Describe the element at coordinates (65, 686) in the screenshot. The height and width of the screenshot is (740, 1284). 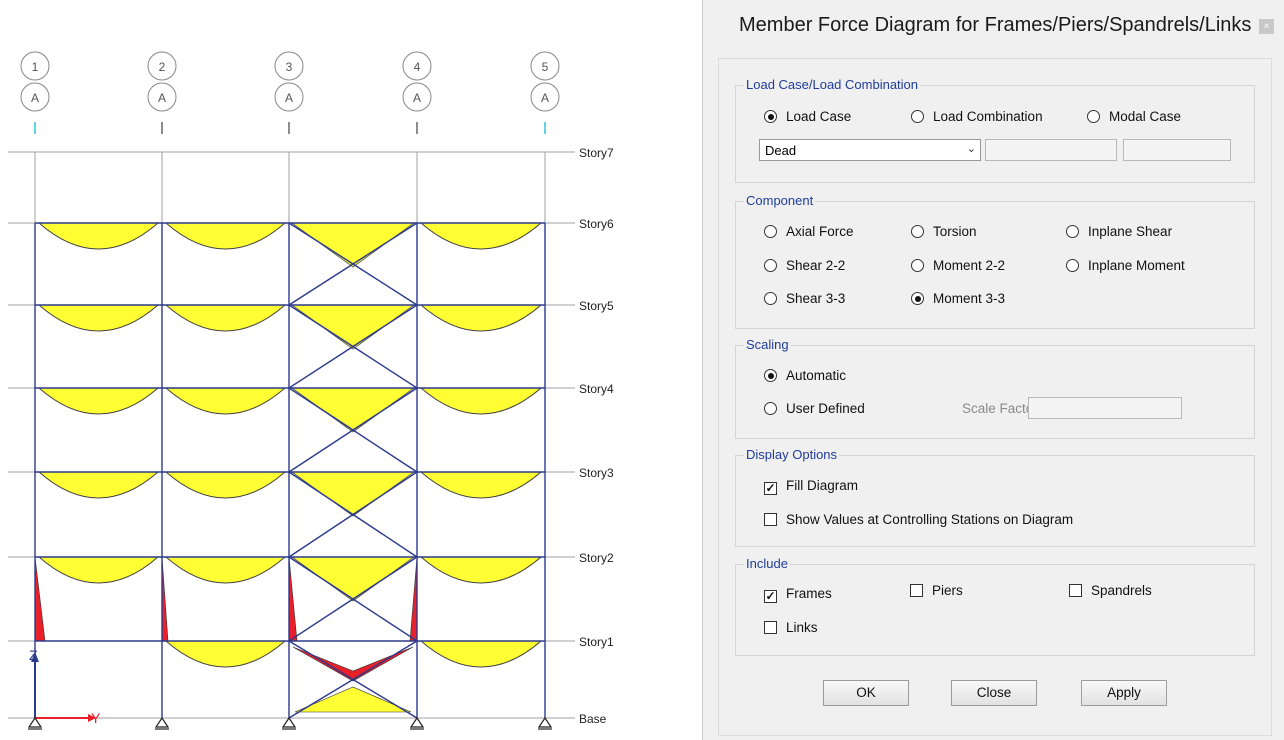
I see `axis-triad: Y Z` at that location.